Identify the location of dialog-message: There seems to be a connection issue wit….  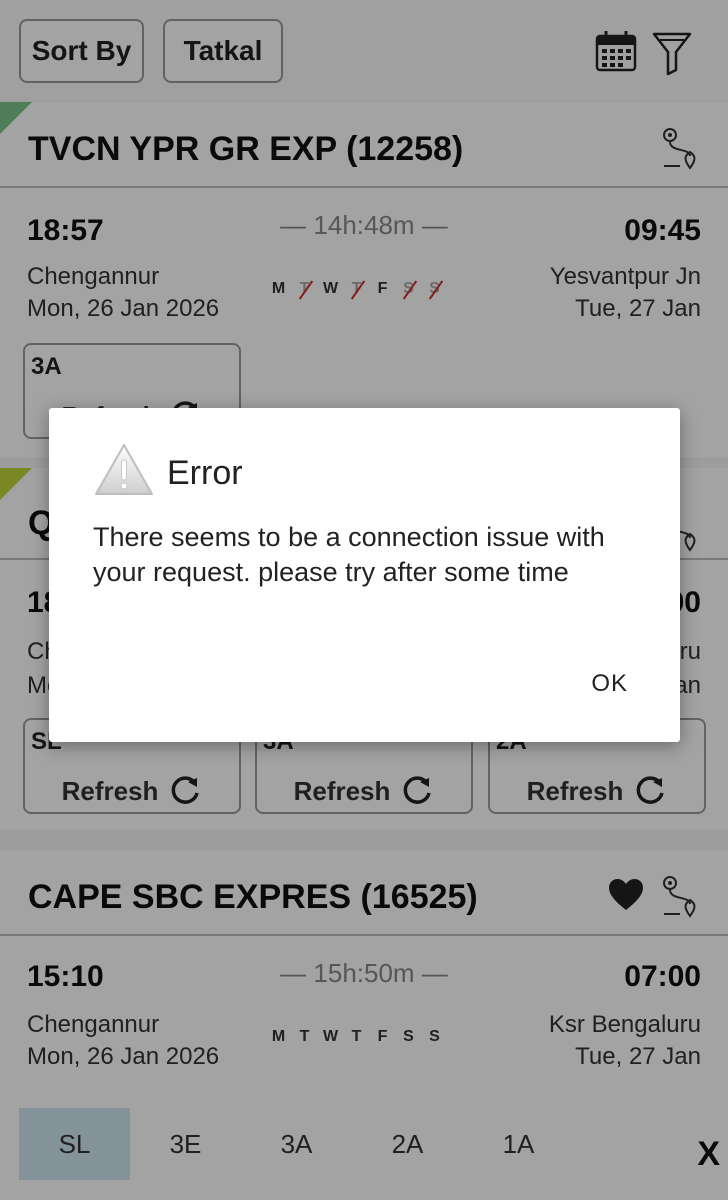
(349, 554).